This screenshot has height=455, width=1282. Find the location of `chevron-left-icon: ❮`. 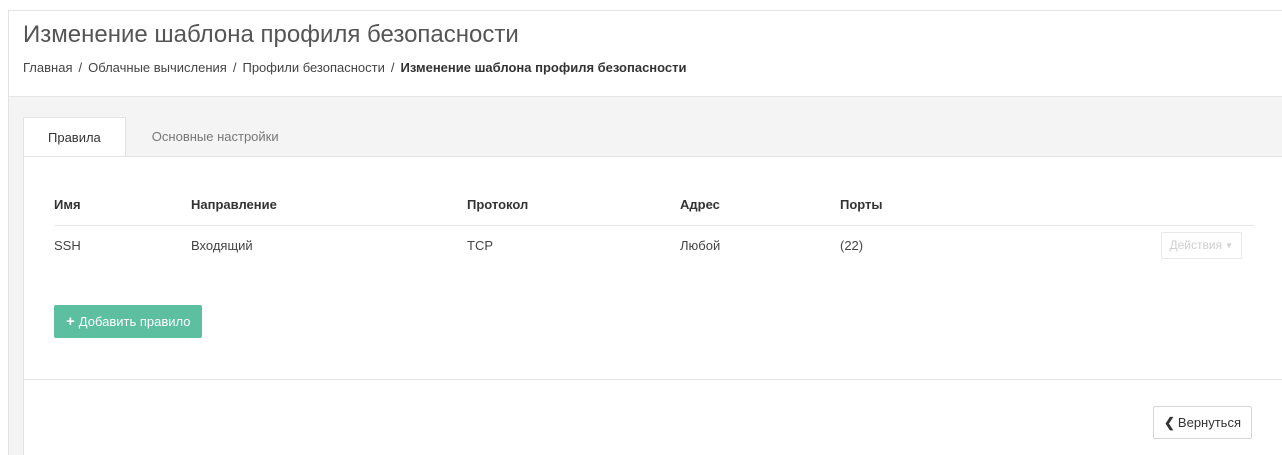

chevron-left-icon: ❮ is located at coordinates (1169, 422).